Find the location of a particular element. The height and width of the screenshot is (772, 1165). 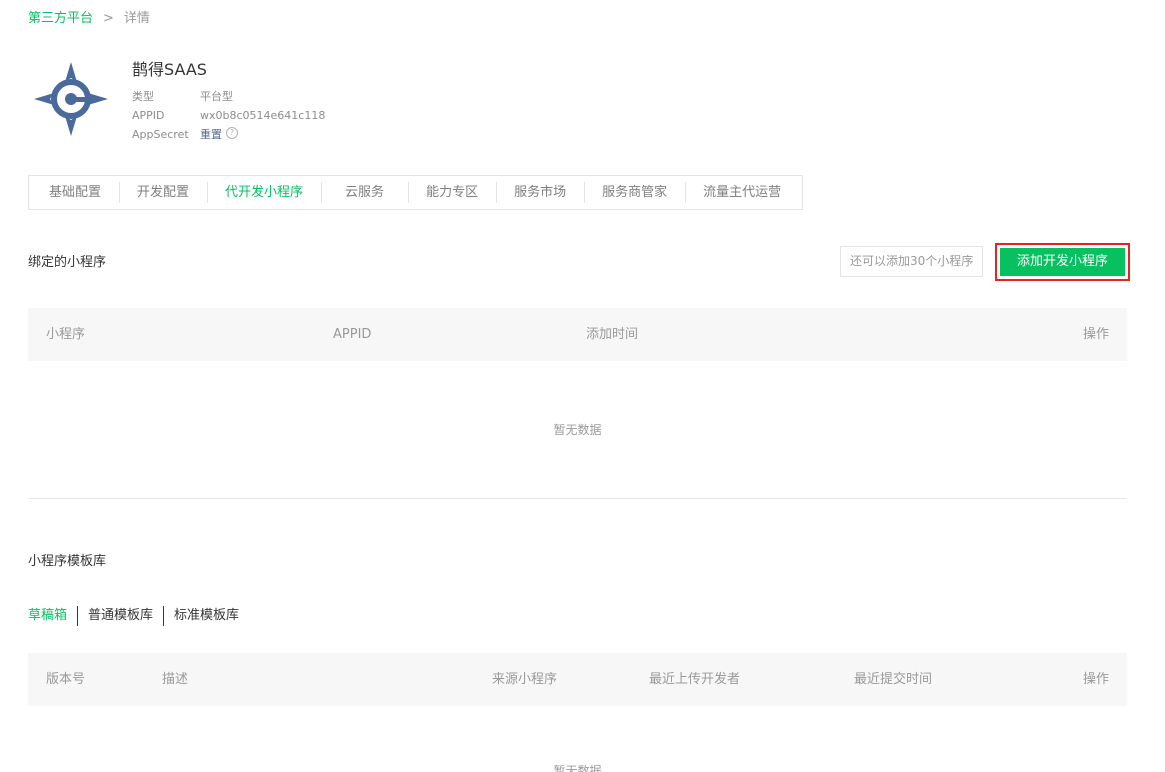

app-name: 鹊得SAAS is located at coordinates (169, 69).